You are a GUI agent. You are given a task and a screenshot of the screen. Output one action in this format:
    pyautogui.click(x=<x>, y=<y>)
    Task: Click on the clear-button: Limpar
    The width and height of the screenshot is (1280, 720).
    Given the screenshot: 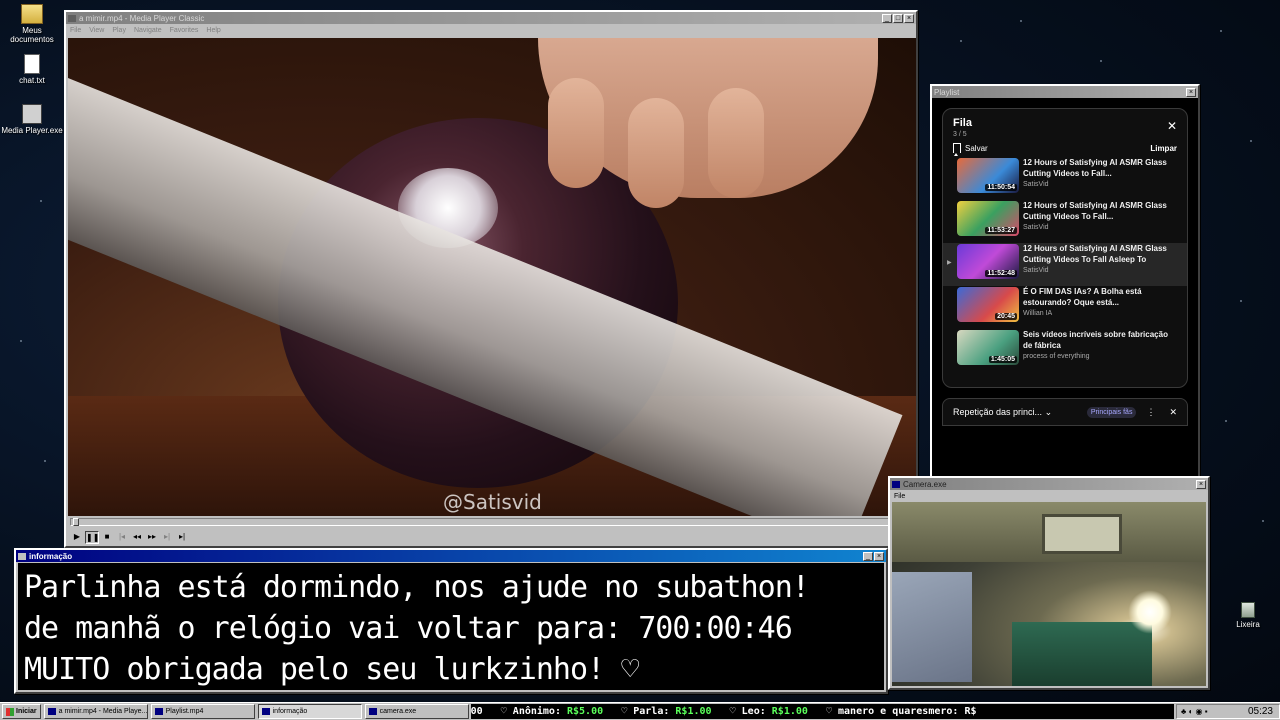 What is the action you would take?
    pyautogui.click(x=1163, y=148)
    